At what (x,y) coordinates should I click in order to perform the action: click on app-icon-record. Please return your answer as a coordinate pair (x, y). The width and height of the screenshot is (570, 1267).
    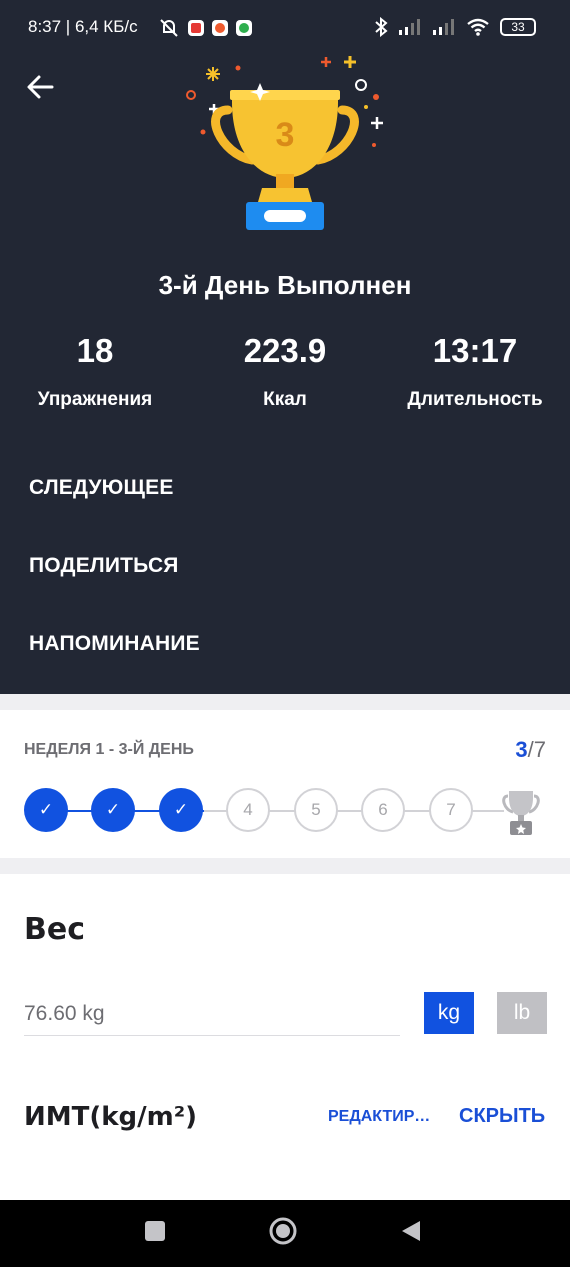
    Looking at the image, I should click on (220, 28).